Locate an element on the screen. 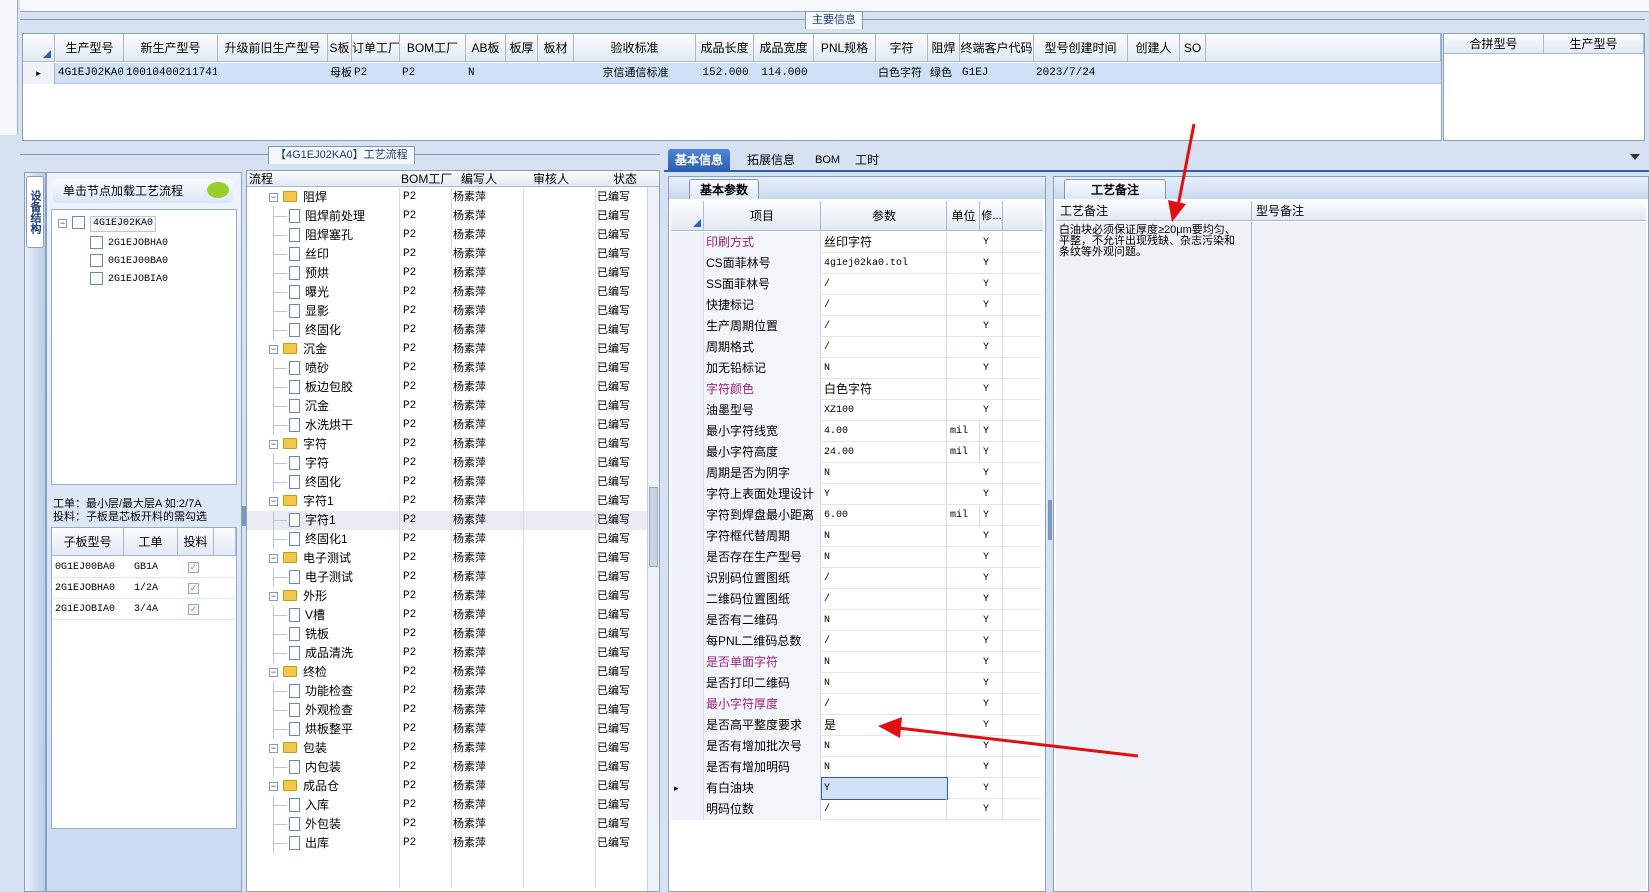 The width and height of the screenshot is (1649, 892). tree-node-root: − 4G1EJ02KA0 is located at coordinates (143, 223).